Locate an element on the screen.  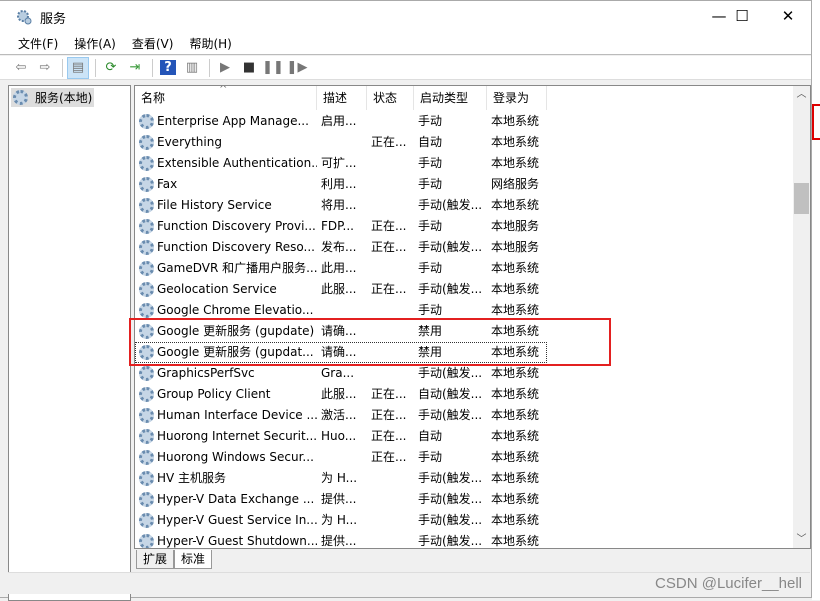
table-row: File History Service 将用... 手动(触发... 本地系统 is located at coordinates (341, 205).